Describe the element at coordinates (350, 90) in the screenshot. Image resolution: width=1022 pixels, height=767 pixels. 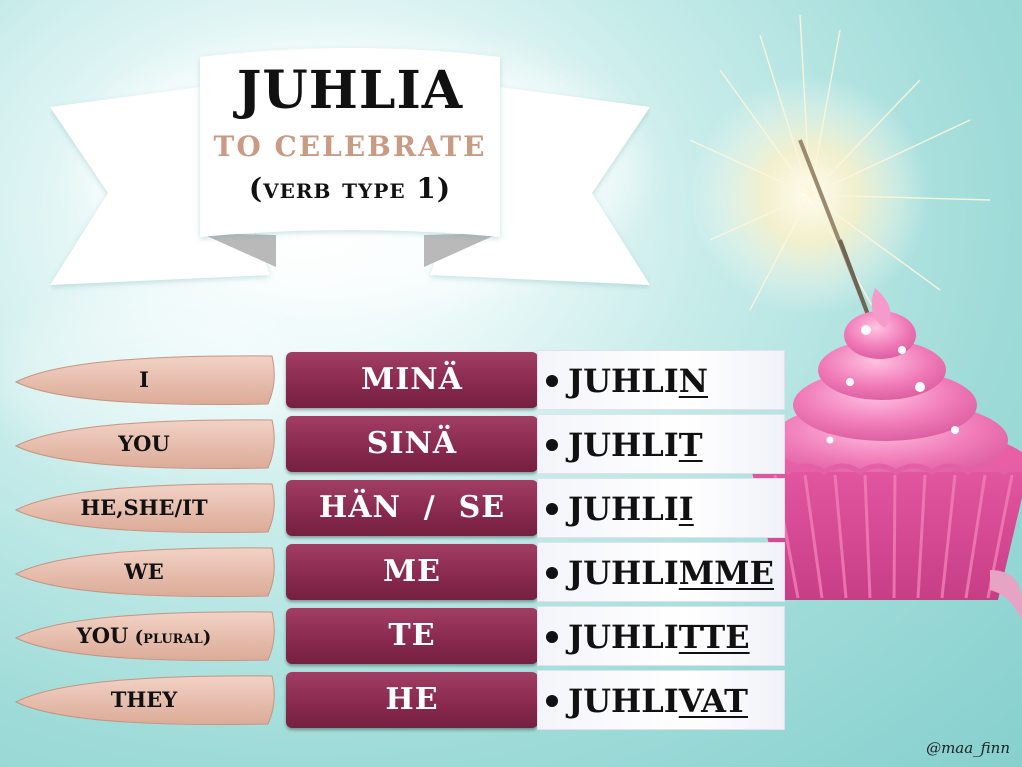
I see `verb-title: JUHLIA` at that location.